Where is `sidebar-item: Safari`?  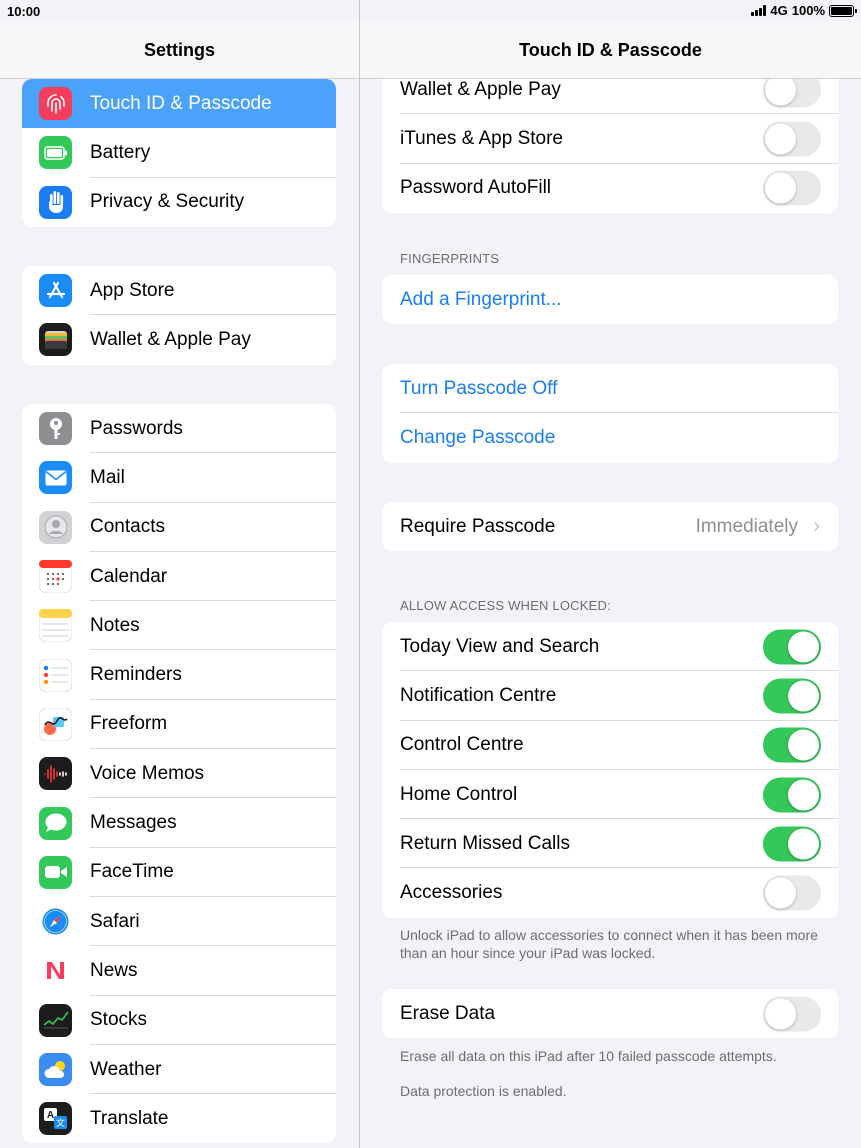 sidebar-item: Safari is located at coordinates (179, 922).